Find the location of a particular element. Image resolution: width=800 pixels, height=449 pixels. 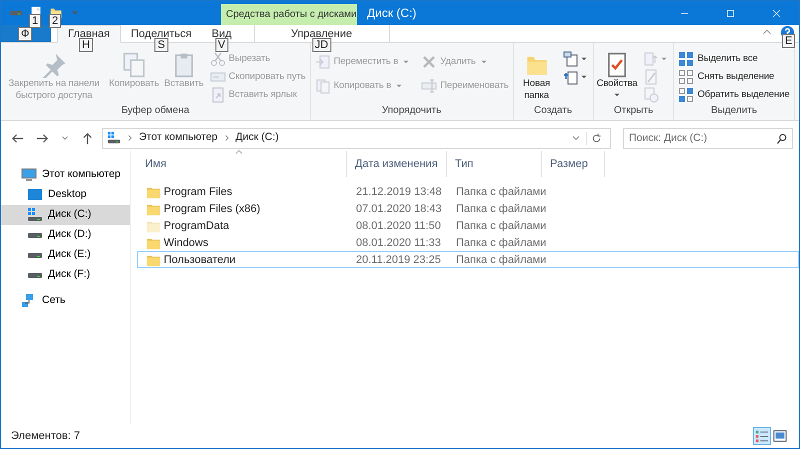

group-label: Выделить is located at coordinates (734, 111).